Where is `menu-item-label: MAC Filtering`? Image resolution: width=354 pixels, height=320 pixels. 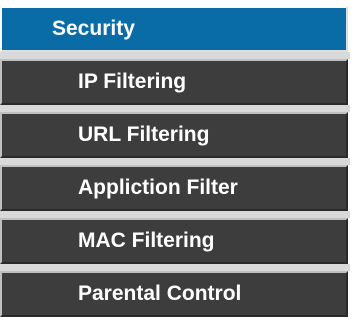
menu-item-label: MAC Filtering is located at coordinates (146, 240).